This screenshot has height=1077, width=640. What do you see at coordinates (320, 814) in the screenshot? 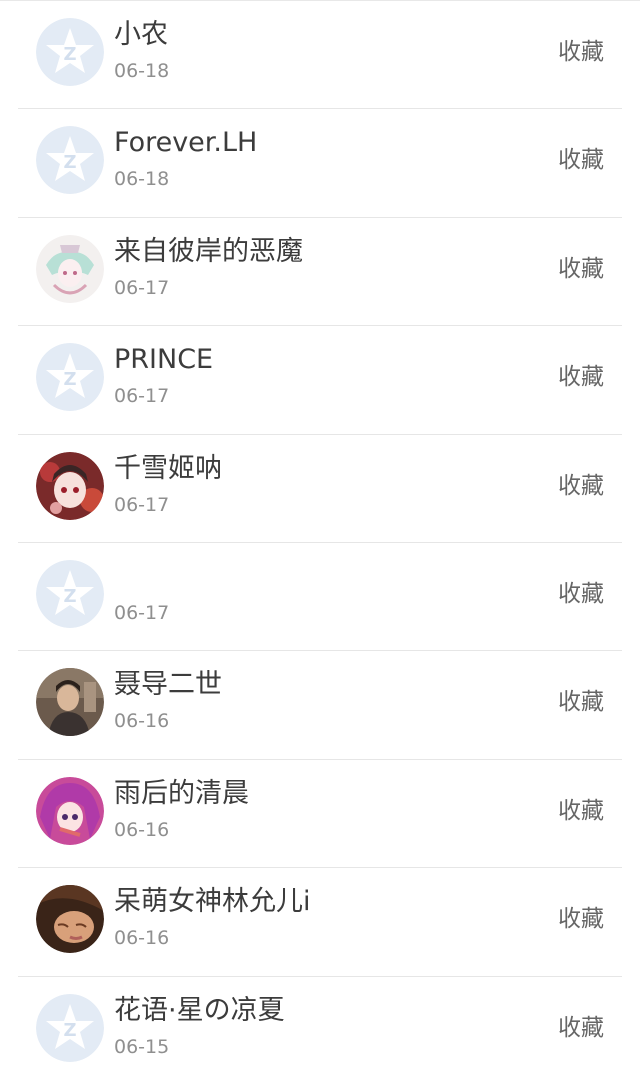
I see `list-item: 雨后的清晨 06-16 收藏` at bounding box center [320, 814].